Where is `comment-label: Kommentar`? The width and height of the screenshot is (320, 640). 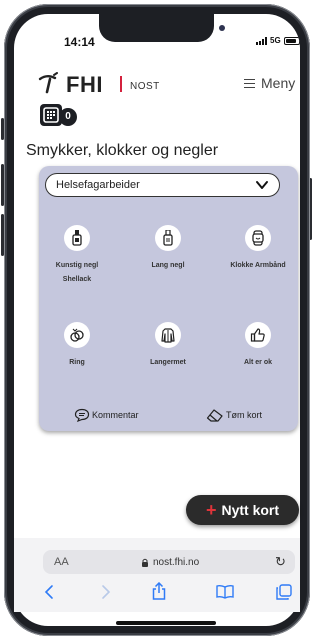
comment-label: Kommentar is located at coordinates (115, 415).